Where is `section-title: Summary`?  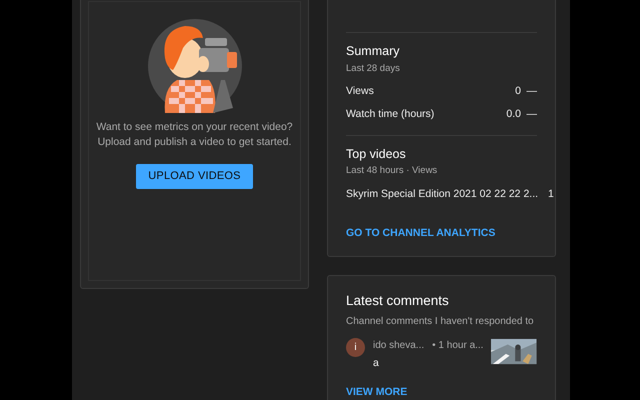
section-title: Summary is located at coordinates (373, 52).